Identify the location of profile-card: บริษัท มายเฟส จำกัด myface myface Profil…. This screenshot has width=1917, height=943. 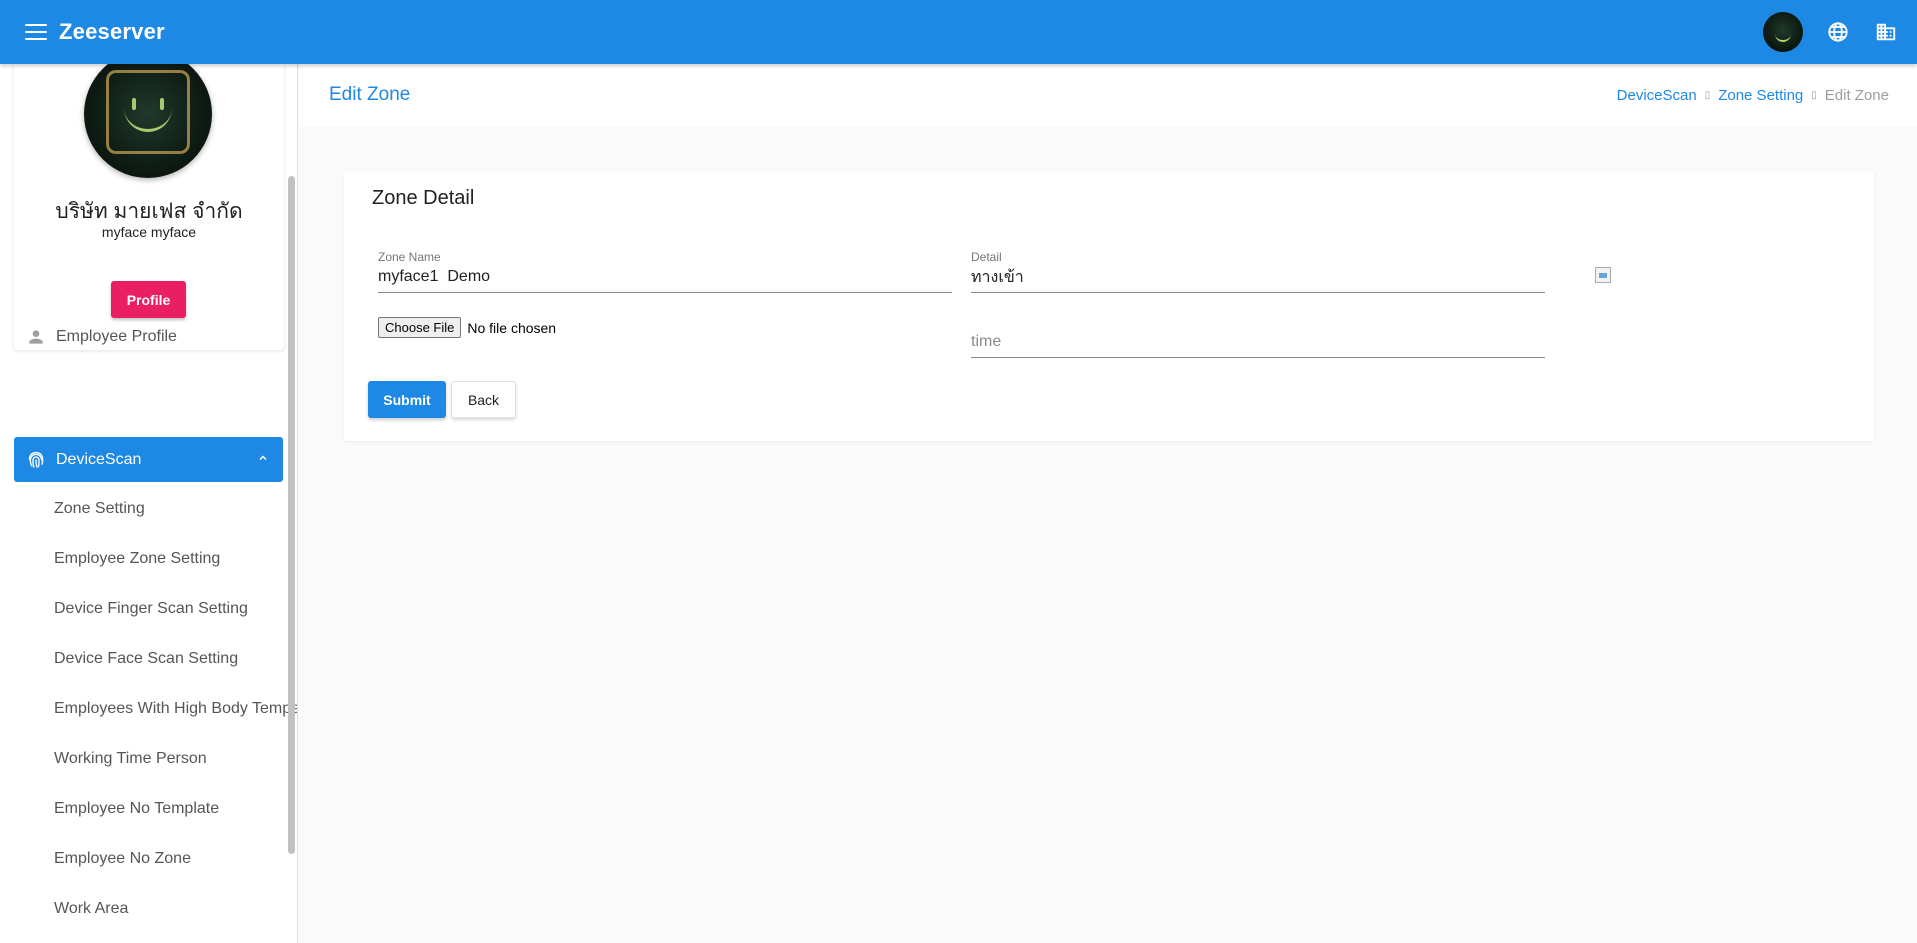
(149, 207).